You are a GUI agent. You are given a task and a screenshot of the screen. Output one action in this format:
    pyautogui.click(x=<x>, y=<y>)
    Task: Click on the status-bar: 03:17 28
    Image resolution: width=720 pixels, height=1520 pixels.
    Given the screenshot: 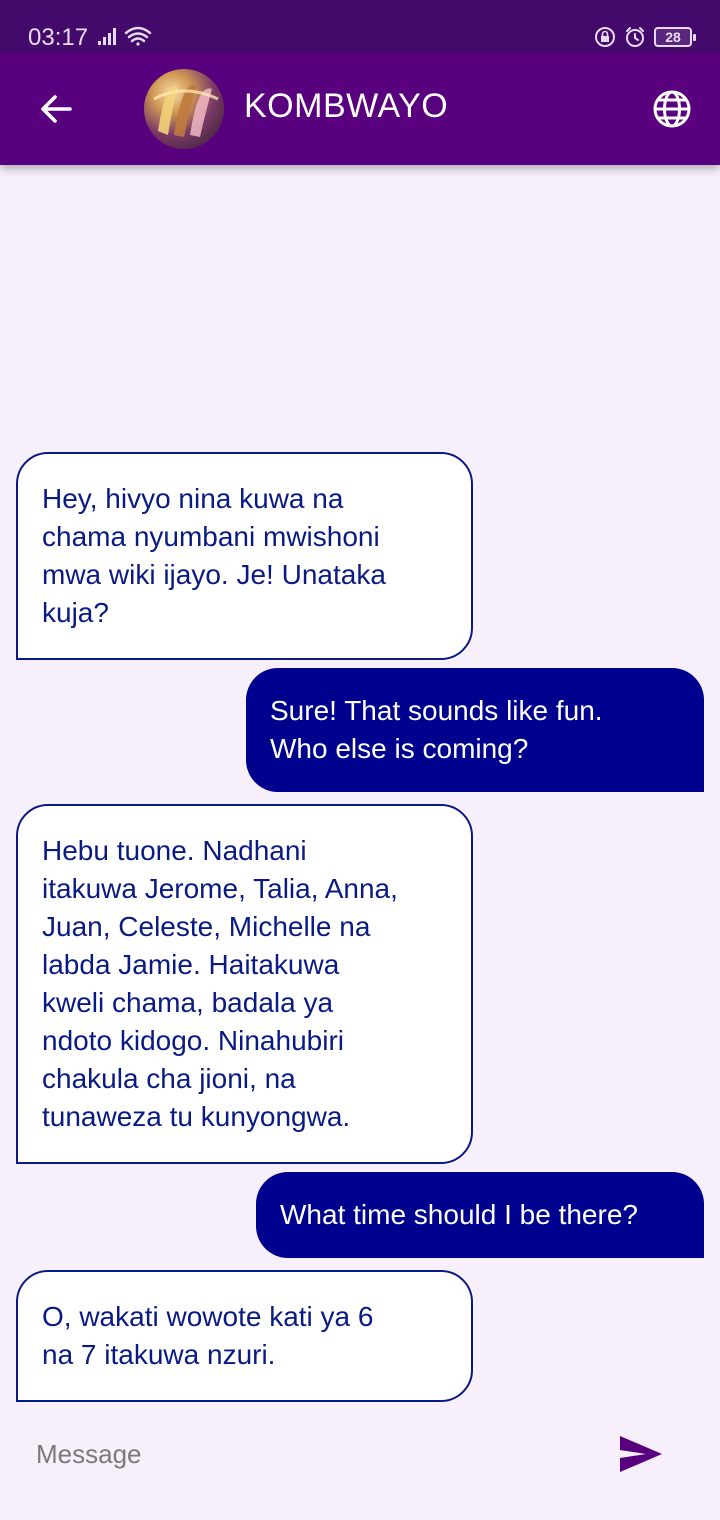 What is the action you would take?
    pyautogui.click(x=360, y=26)
    